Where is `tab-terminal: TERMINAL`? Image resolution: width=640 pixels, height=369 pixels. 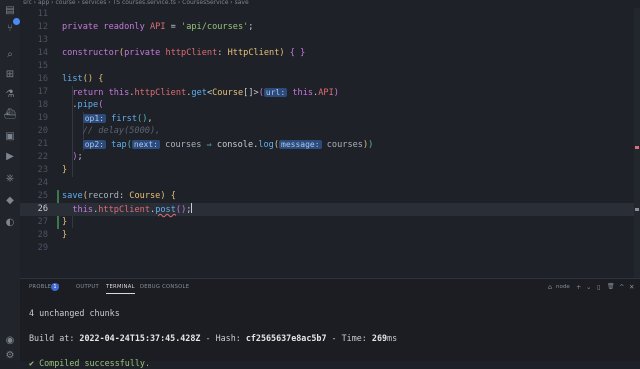 tab-terminal: TERMINAL is located at coordinates (120, 289).